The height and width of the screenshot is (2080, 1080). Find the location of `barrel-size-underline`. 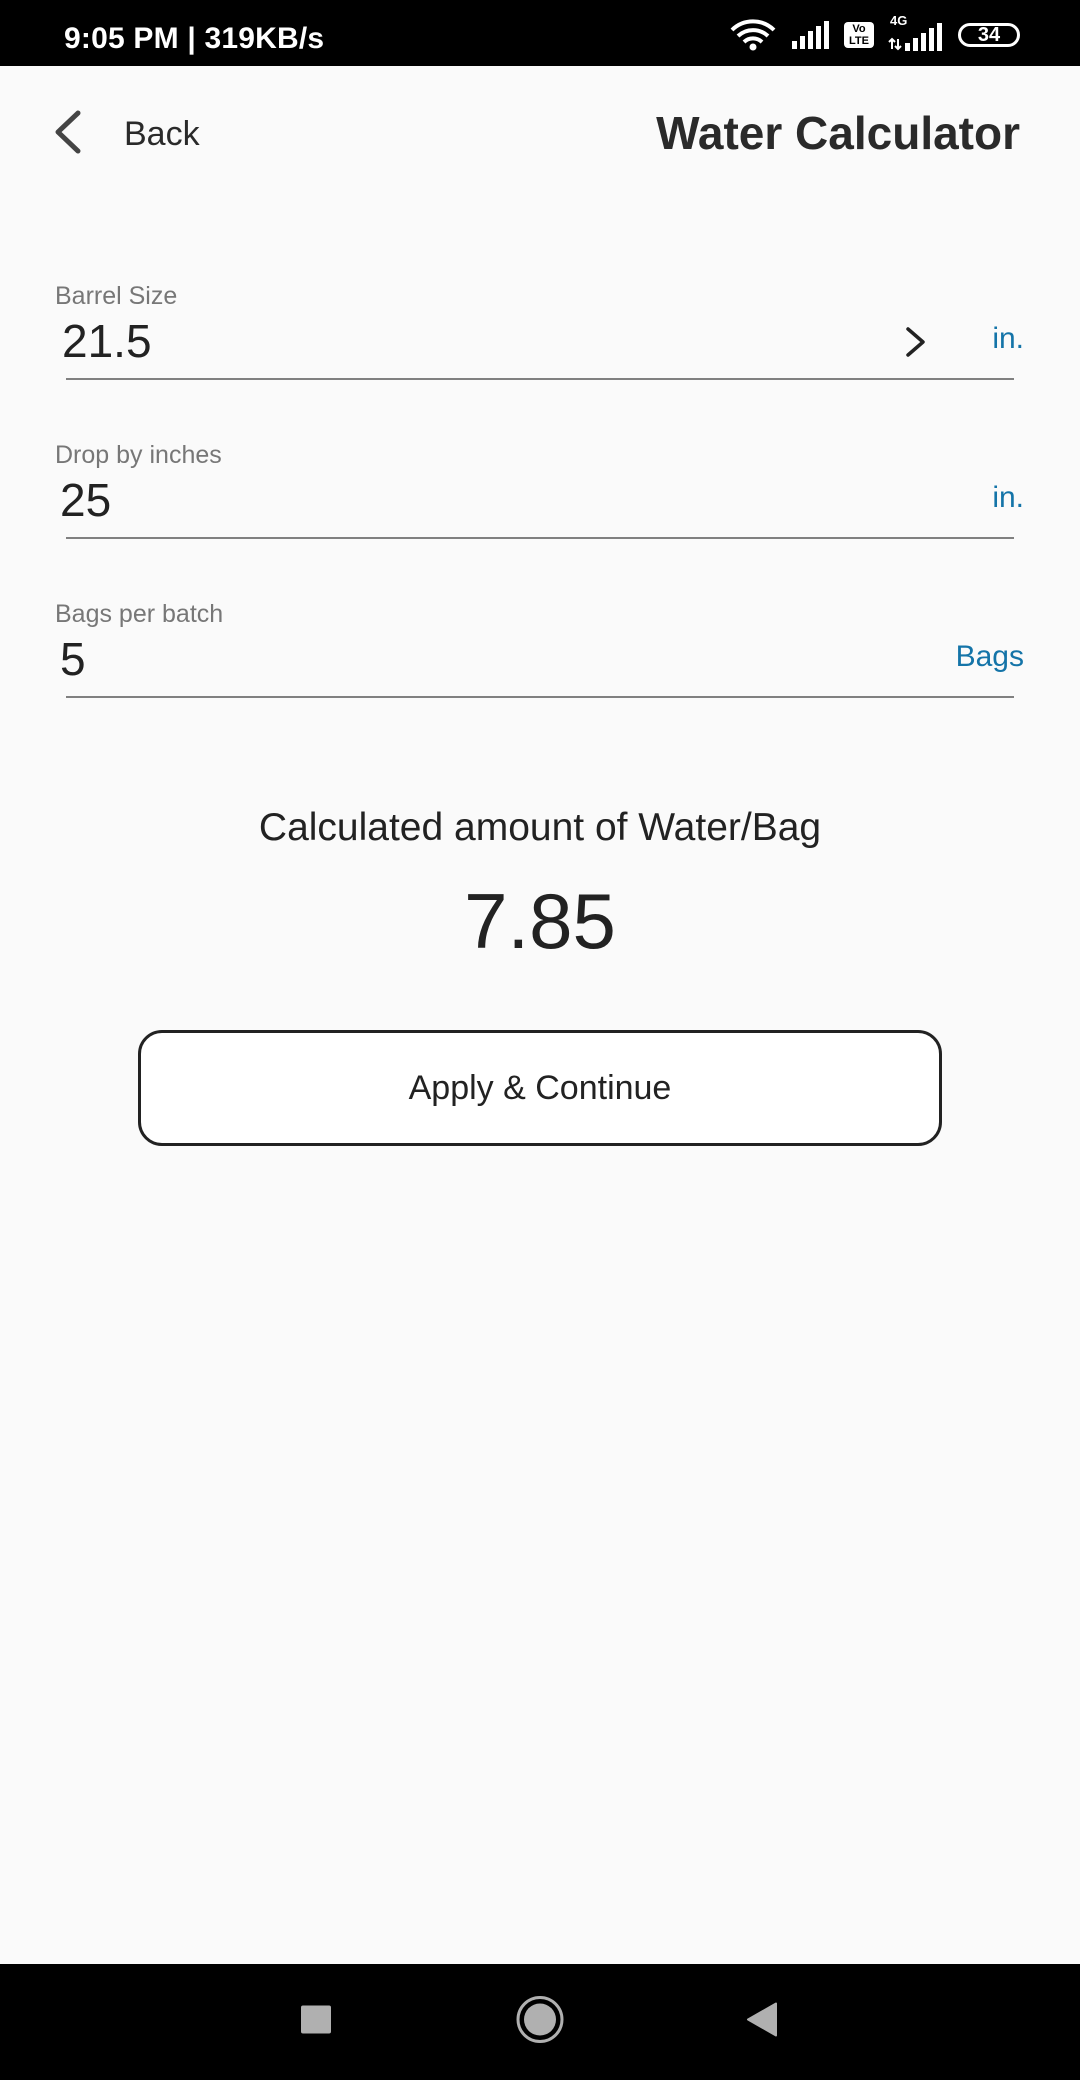

barrel-size-underline is located at coordinates (540, 379).